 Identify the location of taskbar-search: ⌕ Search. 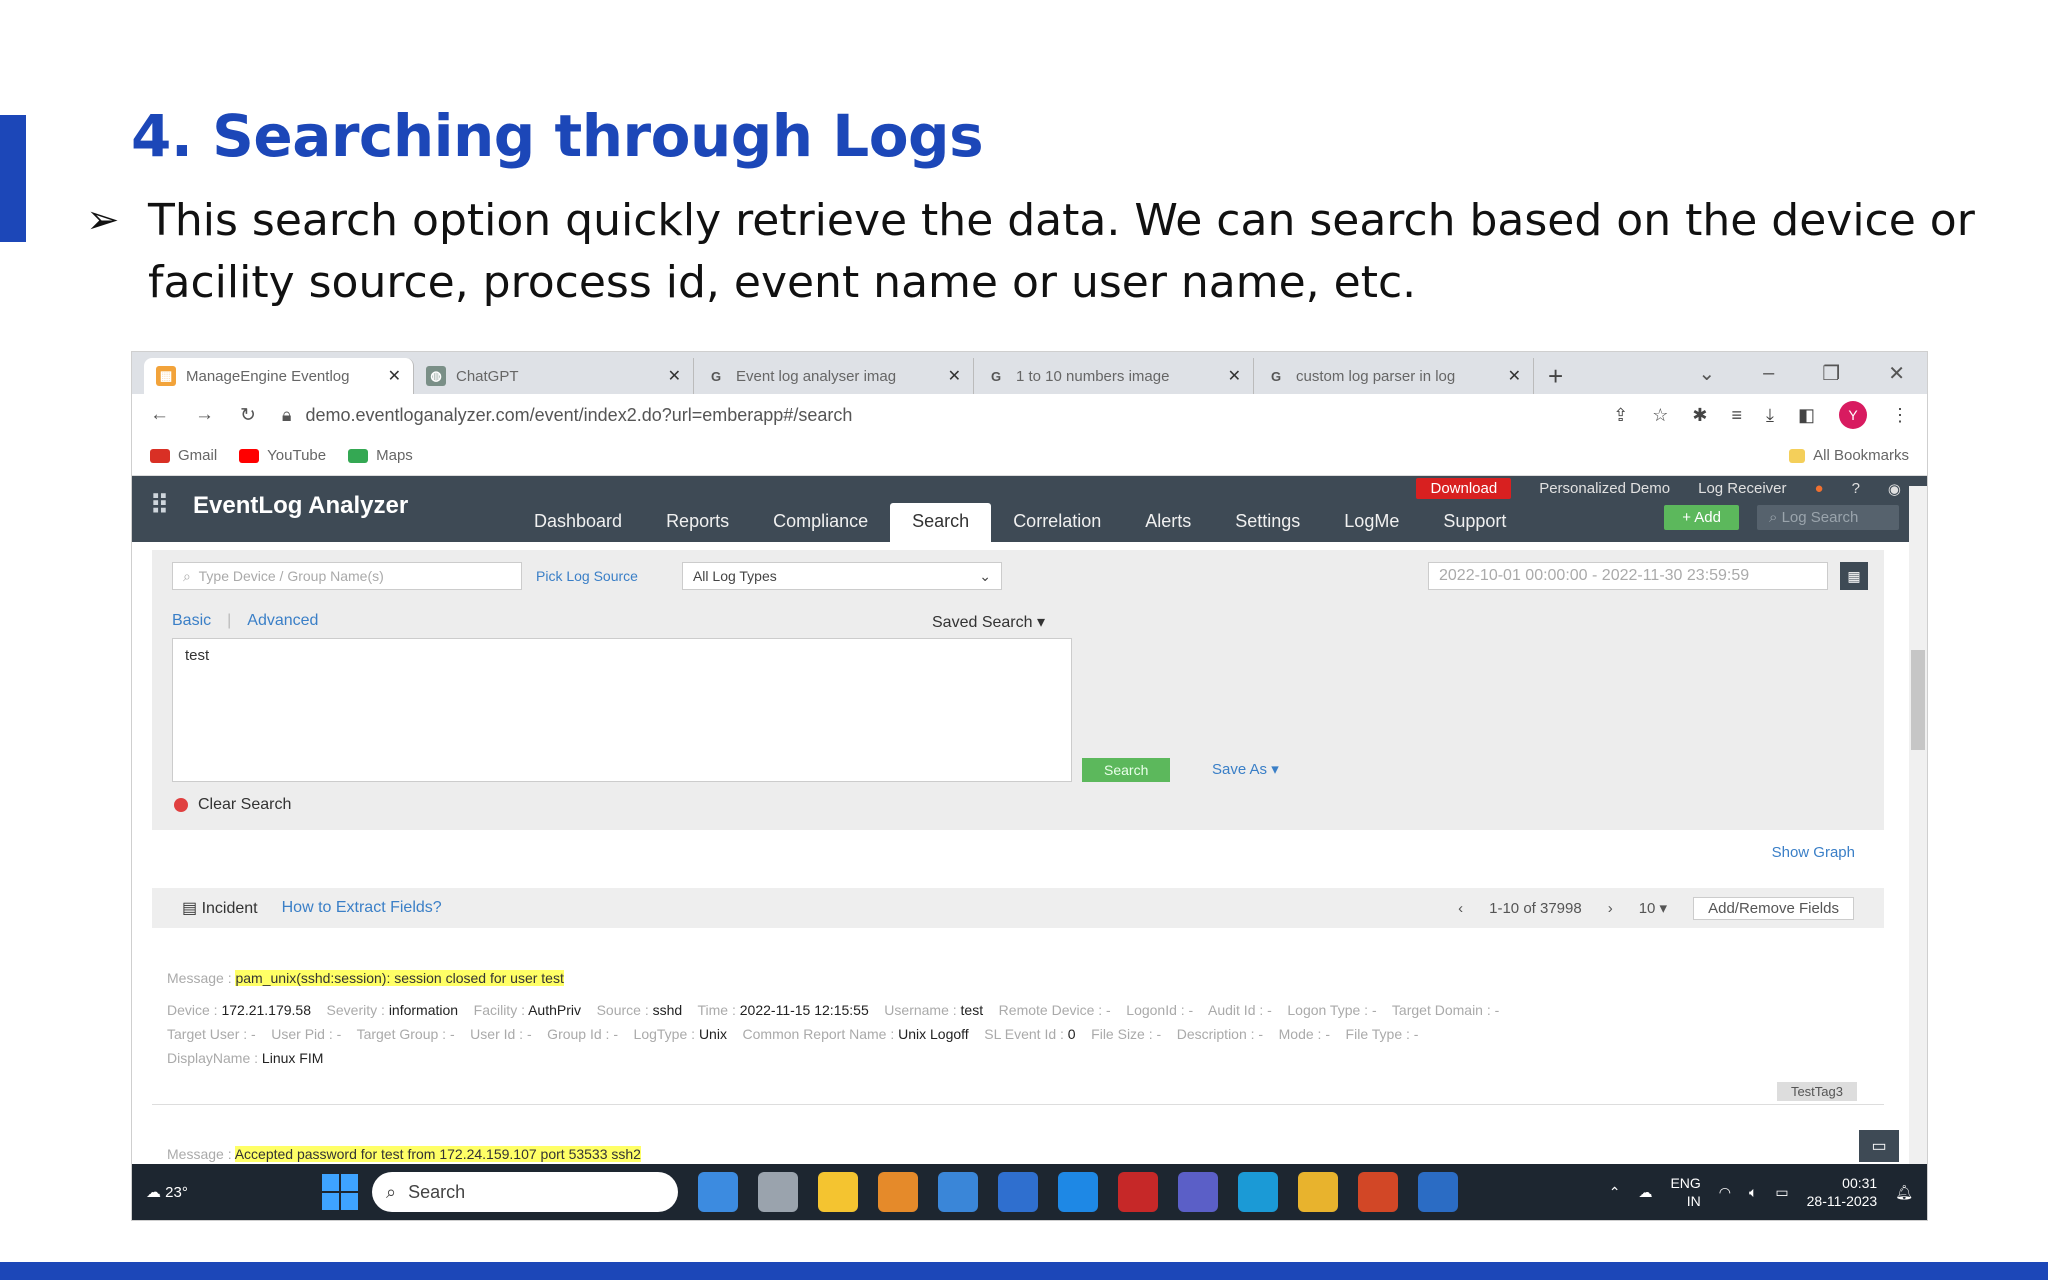
(525, 1192).